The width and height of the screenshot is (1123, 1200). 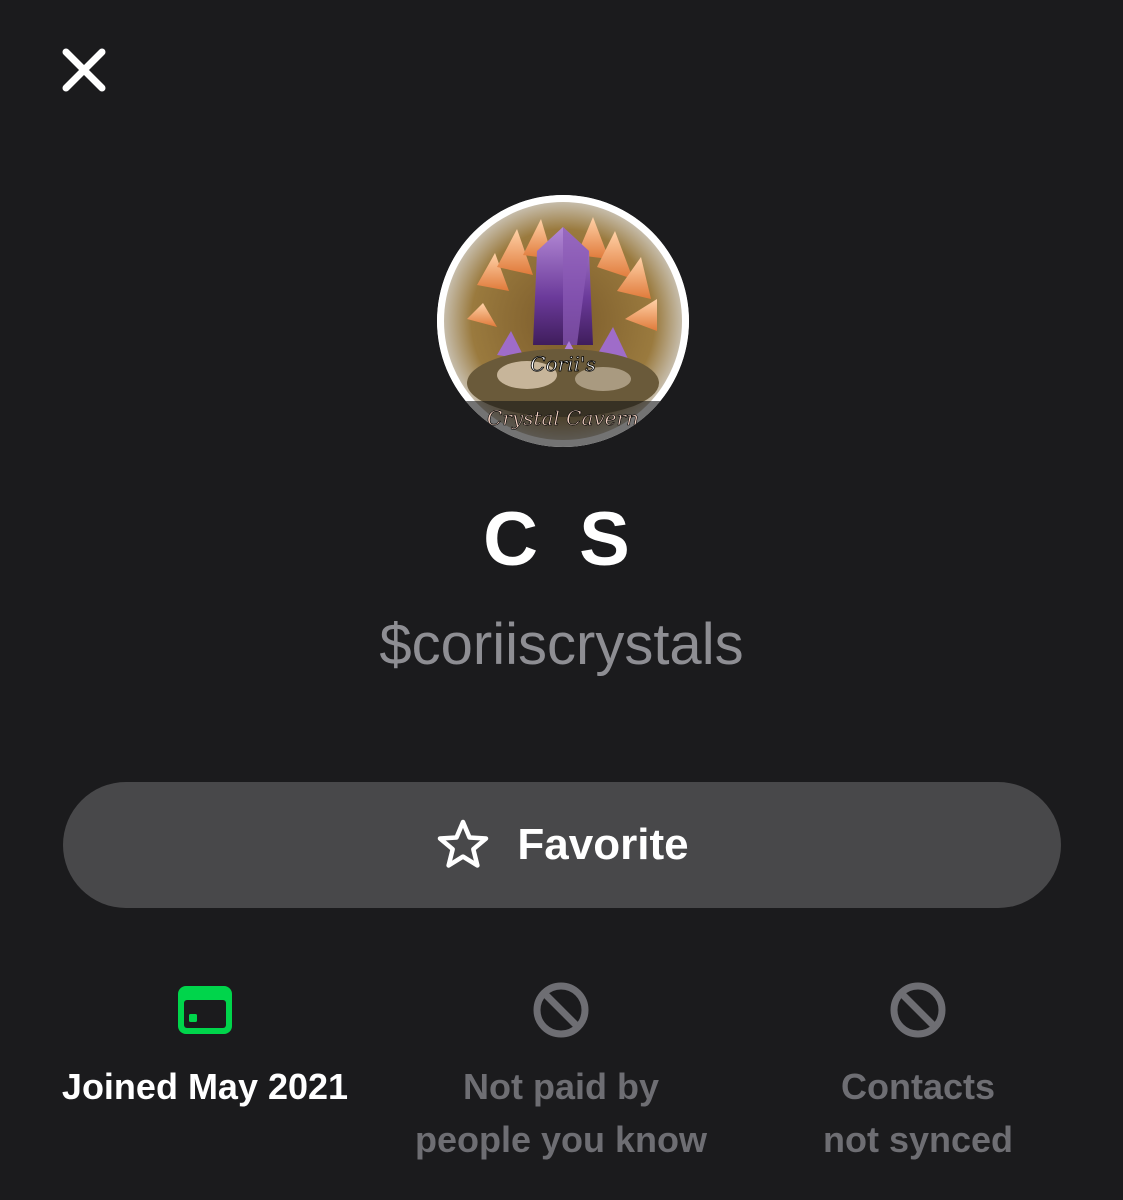 I want to click on display-name: C S, so click(x=561, y=539).